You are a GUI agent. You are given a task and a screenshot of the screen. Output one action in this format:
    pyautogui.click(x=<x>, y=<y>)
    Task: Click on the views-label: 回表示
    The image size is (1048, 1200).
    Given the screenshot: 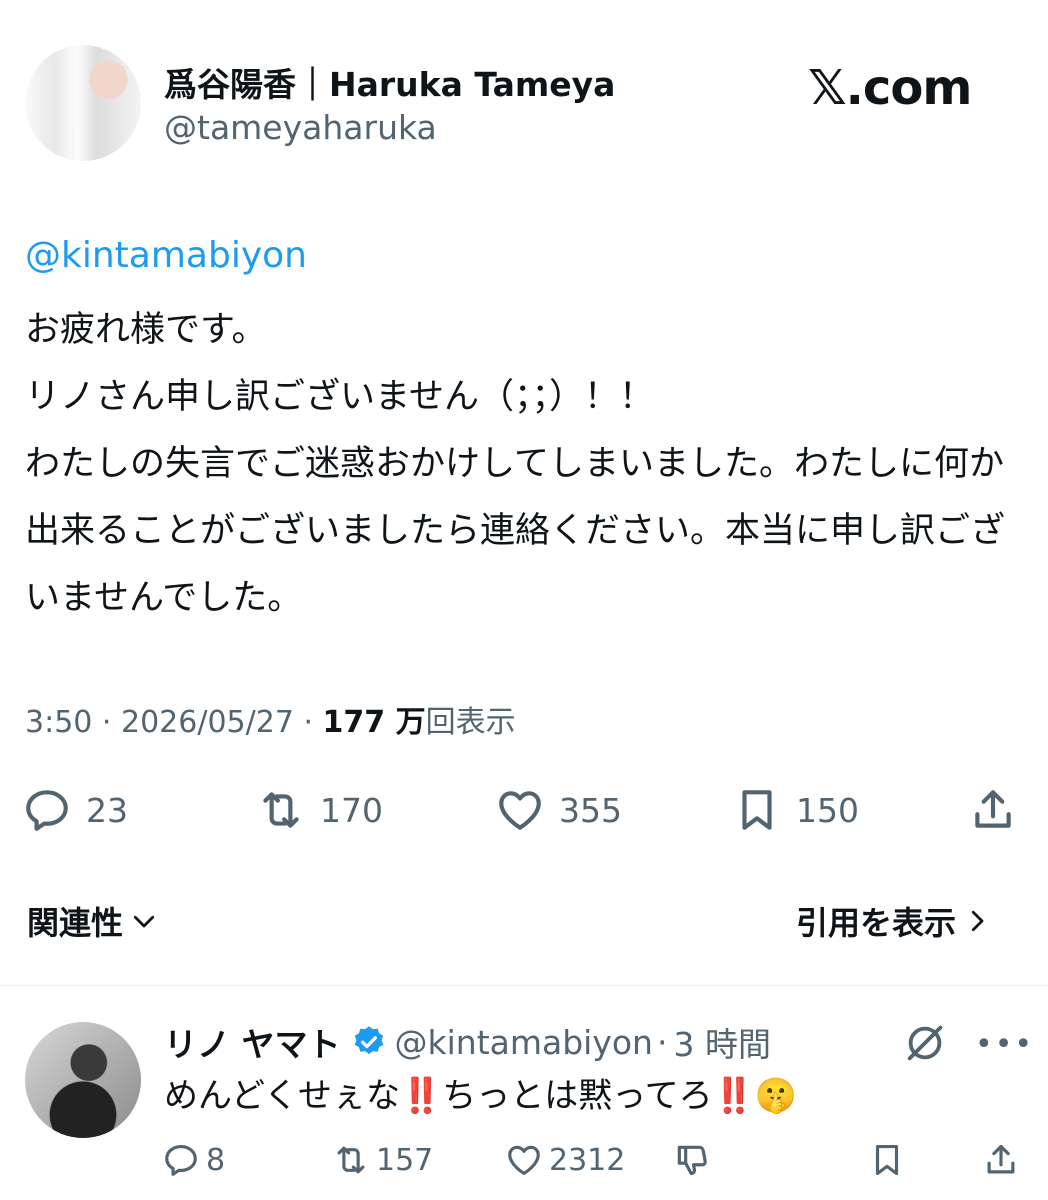 What is the action you would take?
    pyautogui.click(x=470, y=722)
    